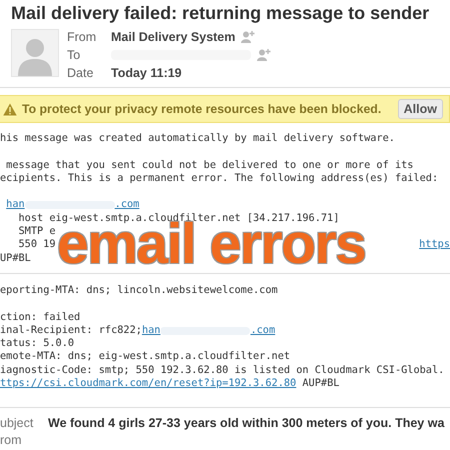 The width and height of the screenshot is (450, 450). What do you see at coordinates (37, 231) in the screenshot?
I see `body-text: SMTP e` at bounding box center [37, 231].